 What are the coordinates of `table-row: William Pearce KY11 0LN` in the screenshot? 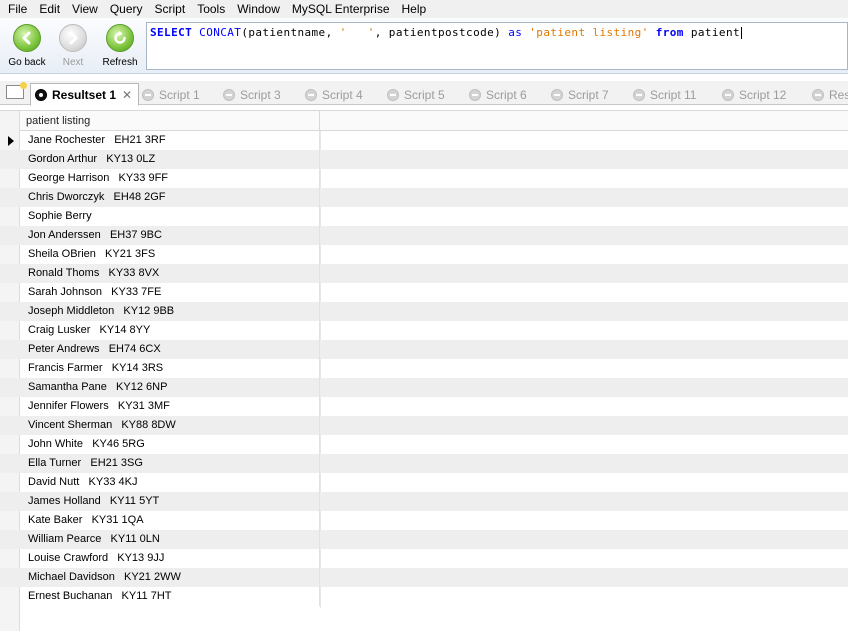 It's located at (424, 539).